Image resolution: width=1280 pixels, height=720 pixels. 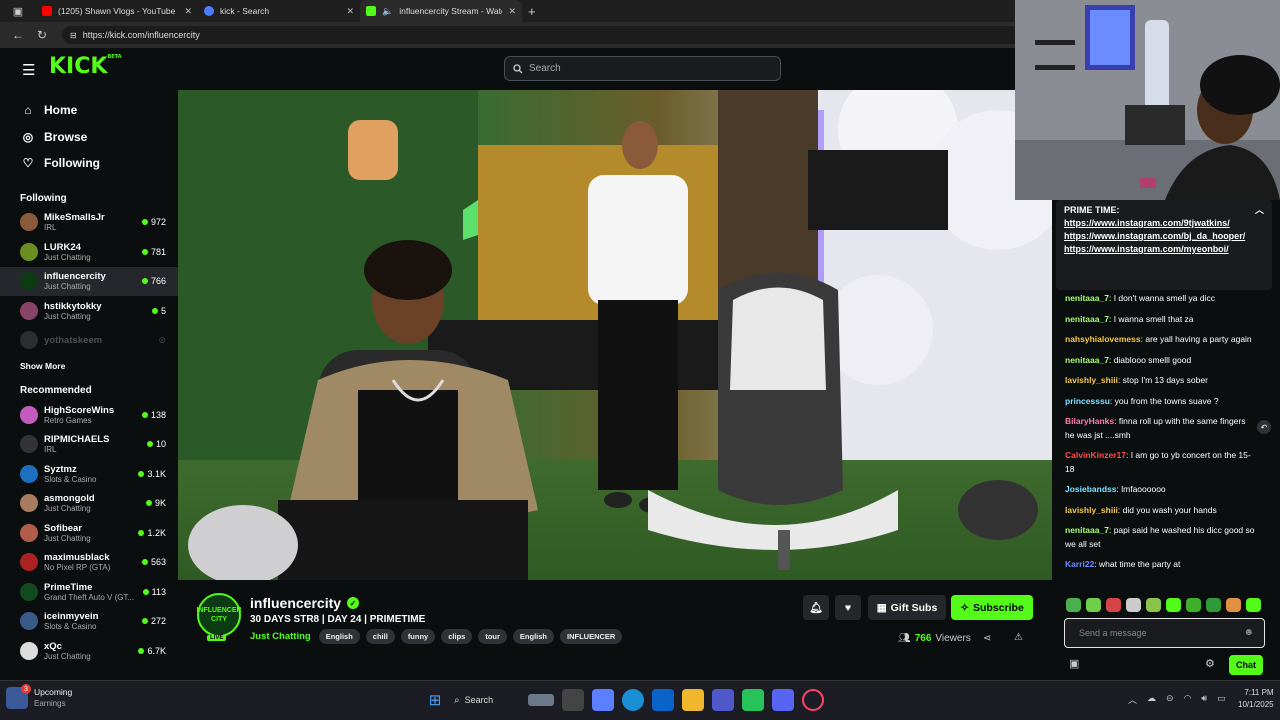 What do you see at coordinates (1188, 699) in the screenshot?
I see `wifi-icon: ◠` at bounding box center [1188, 699].